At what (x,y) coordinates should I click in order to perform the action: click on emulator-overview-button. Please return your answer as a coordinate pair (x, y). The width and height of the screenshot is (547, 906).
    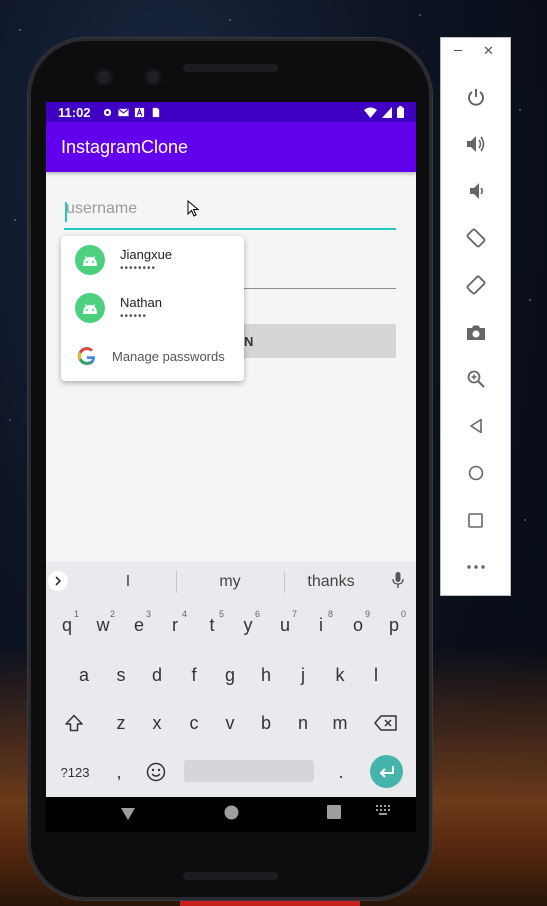
    Looking at the image, I should click on (475, 520).